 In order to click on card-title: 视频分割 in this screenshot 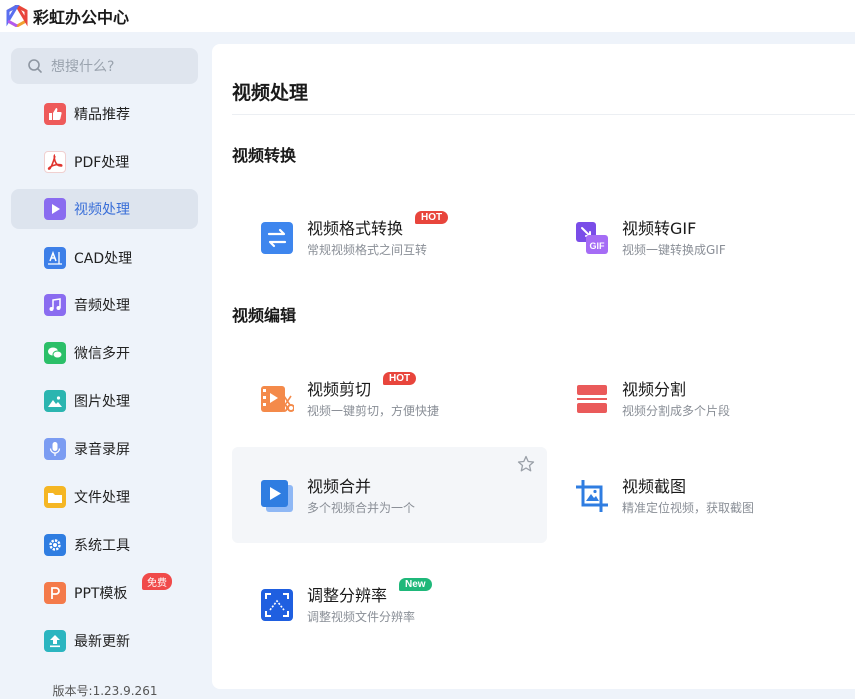, I will do `click(654, 389)`.